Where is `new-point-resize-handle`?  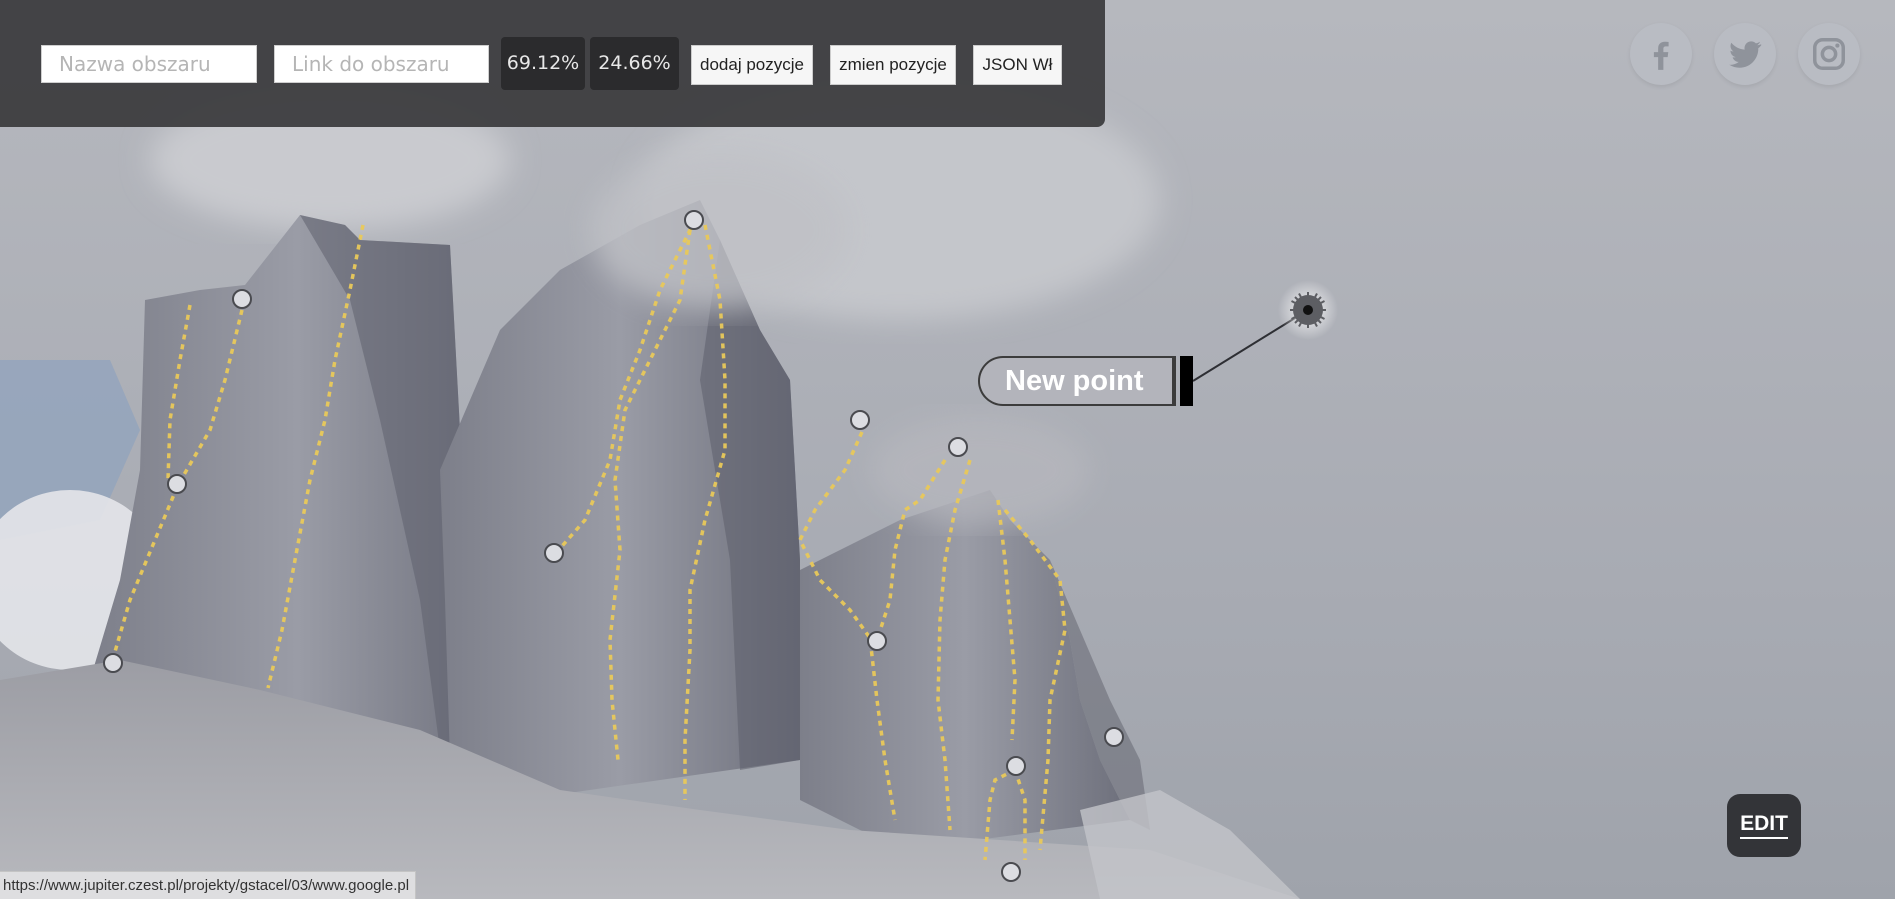 new-point-resize-handle is located at coordinates (1186, 381).